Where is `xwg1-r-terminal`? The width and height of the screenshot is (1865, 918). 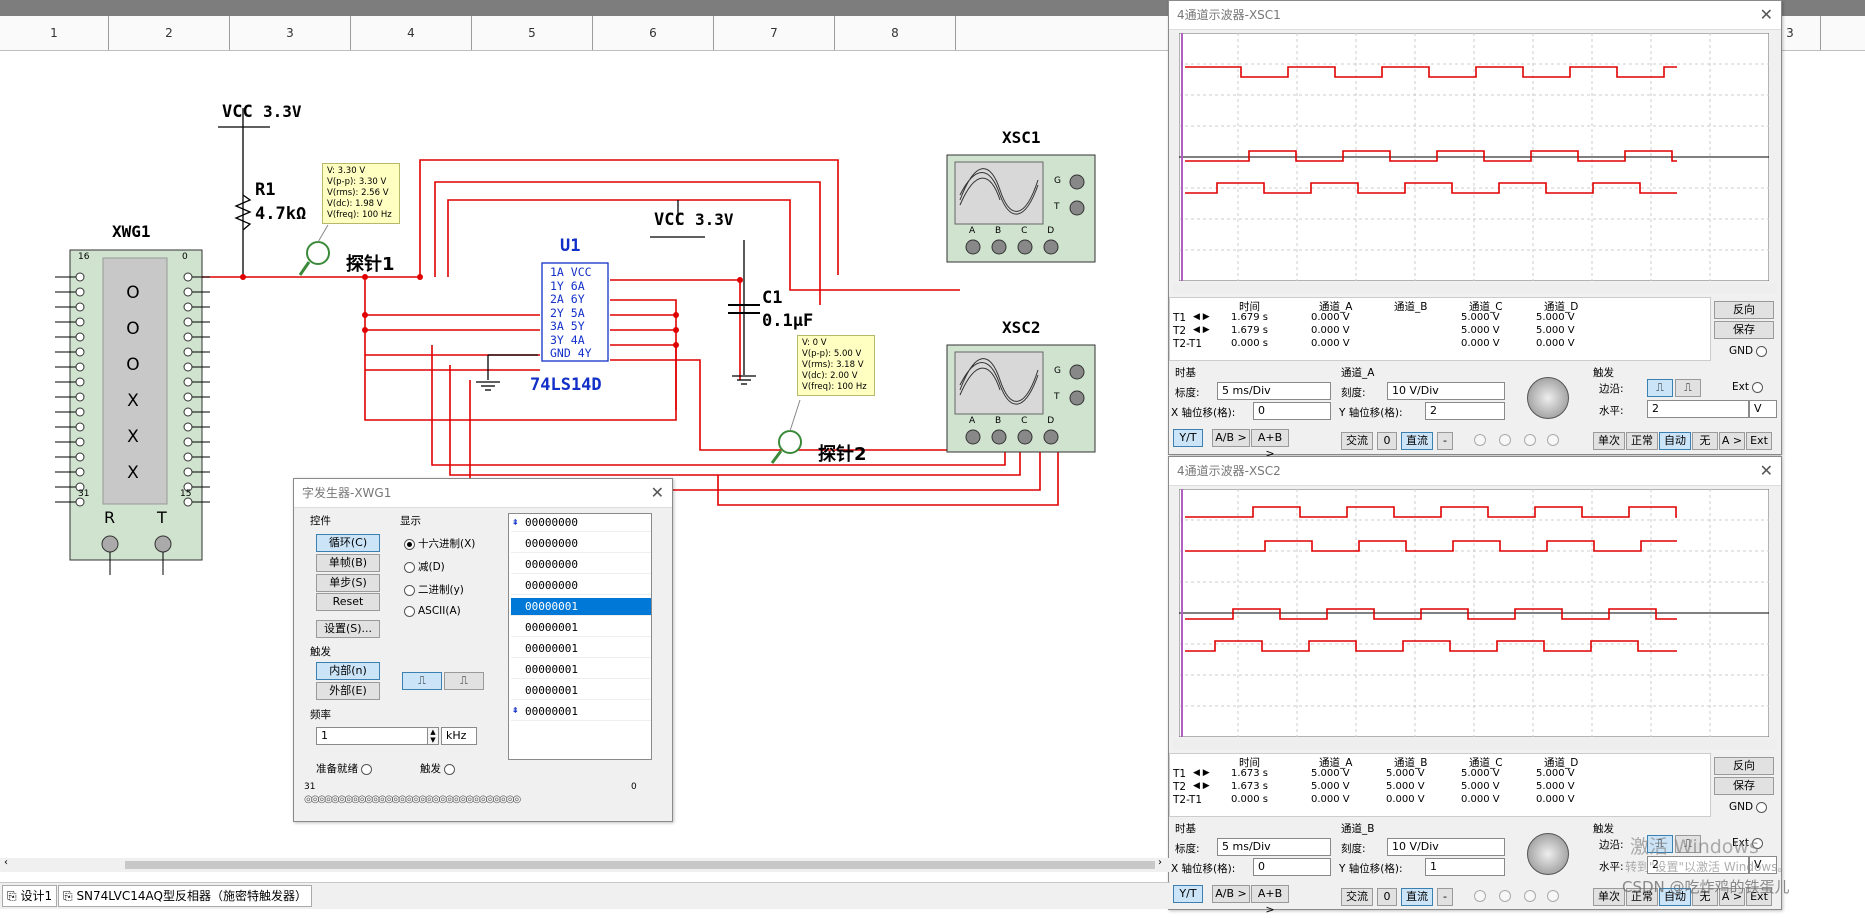
xwg1-r-terminal is located at coordinates (110, 544).